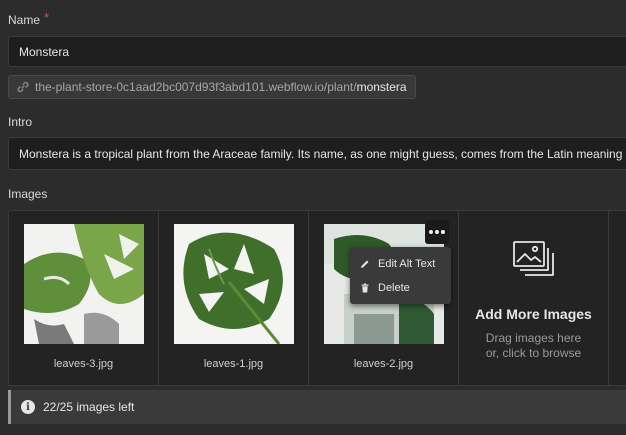  Describe the element at coordinates (365, 288) in the screenshot. I see `trash-icon` at that location.